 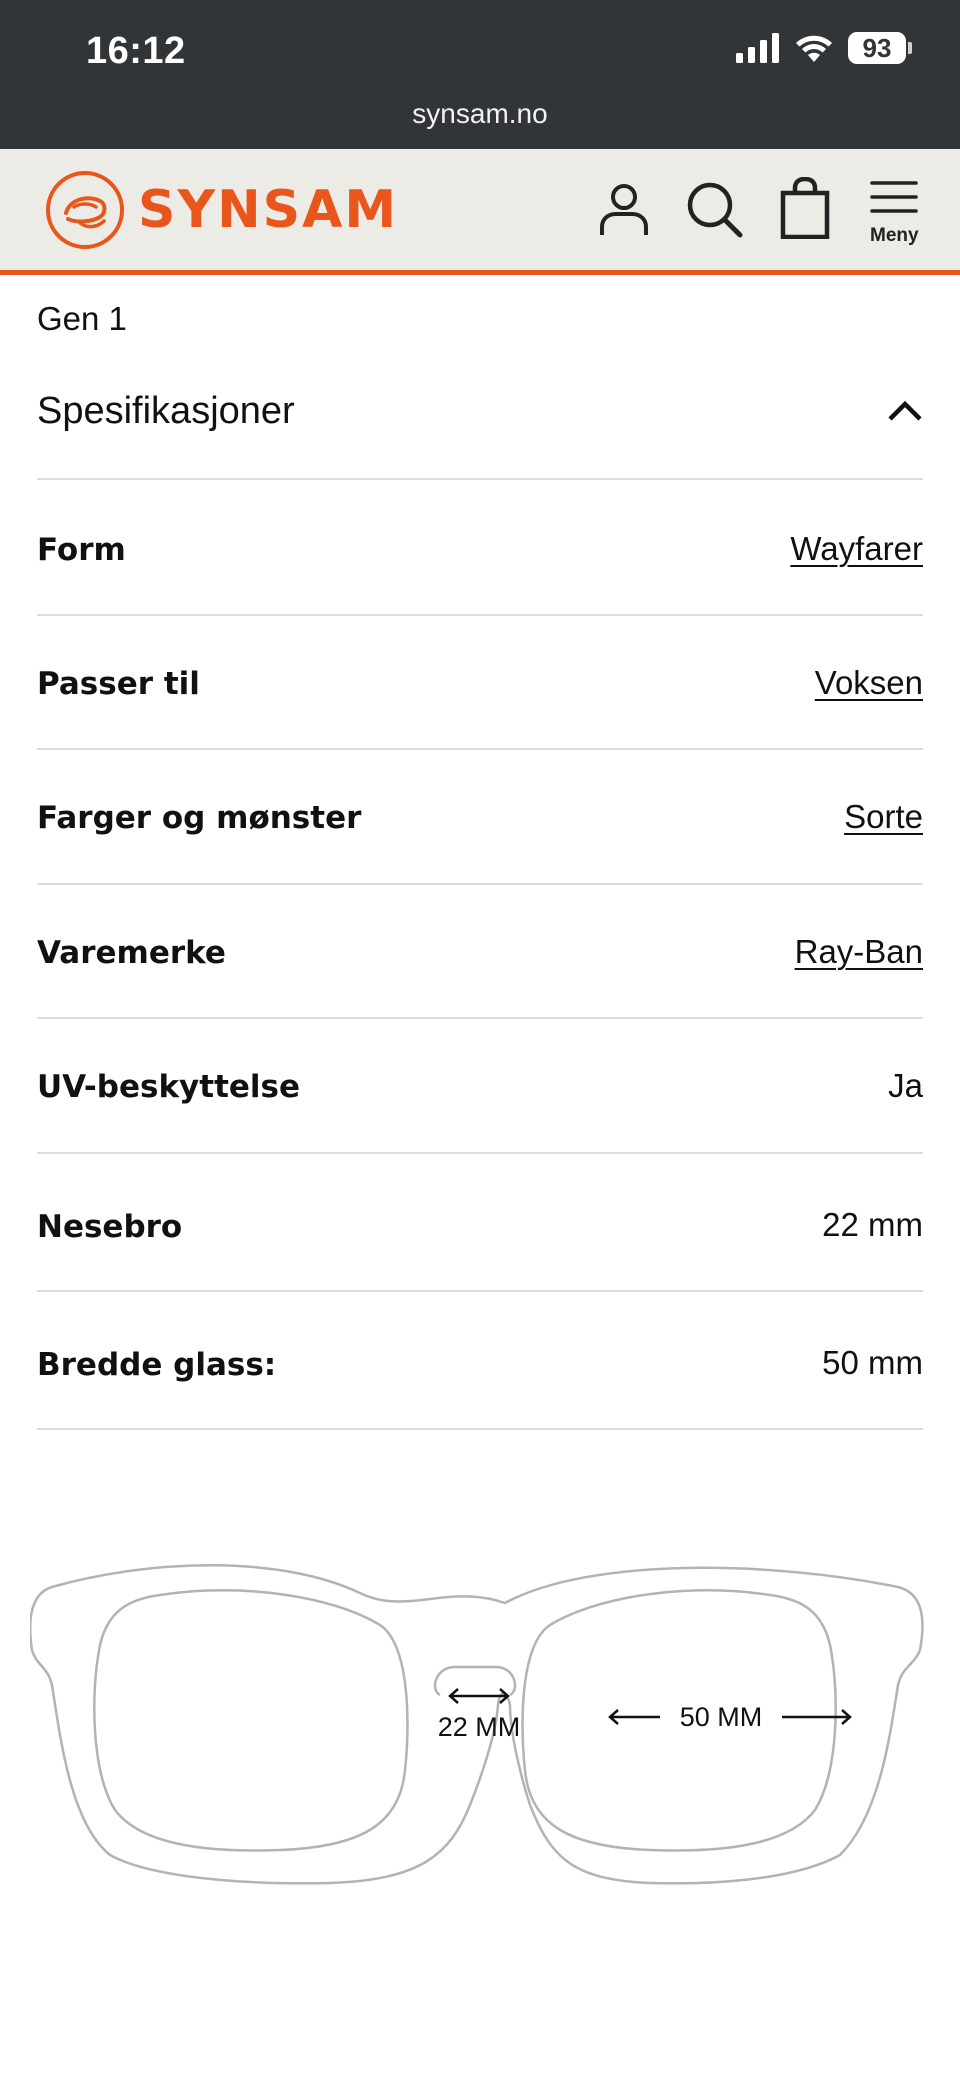 What do you see at coordinates (877, 48) in the screenshot?
I see `battery-level: 93` at bounding box center [877, 48].